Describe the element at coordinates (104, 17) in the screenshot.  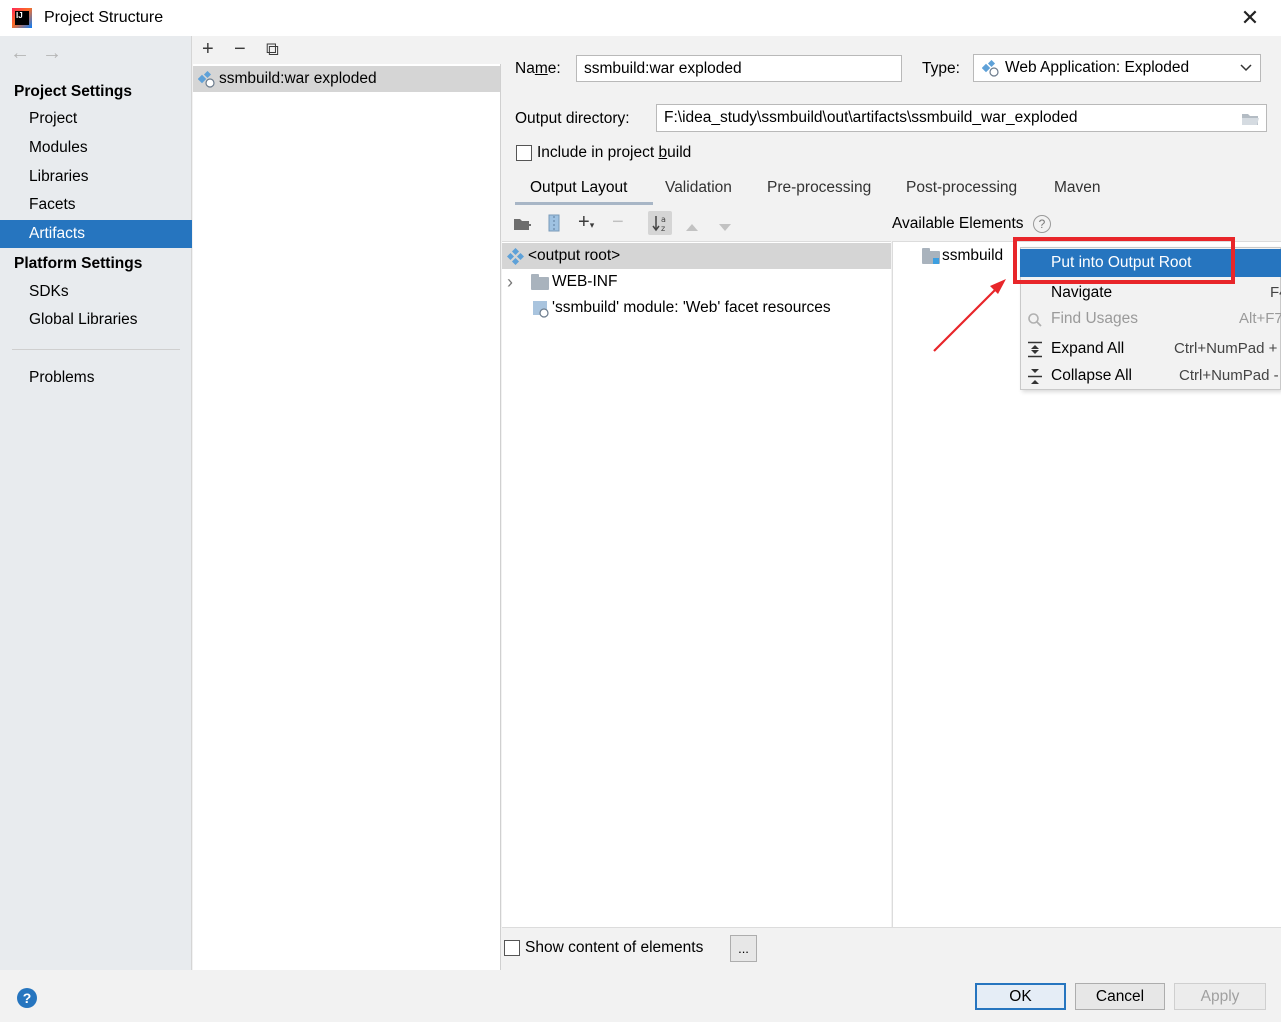
I see `window-title: Project Structure` at that location.